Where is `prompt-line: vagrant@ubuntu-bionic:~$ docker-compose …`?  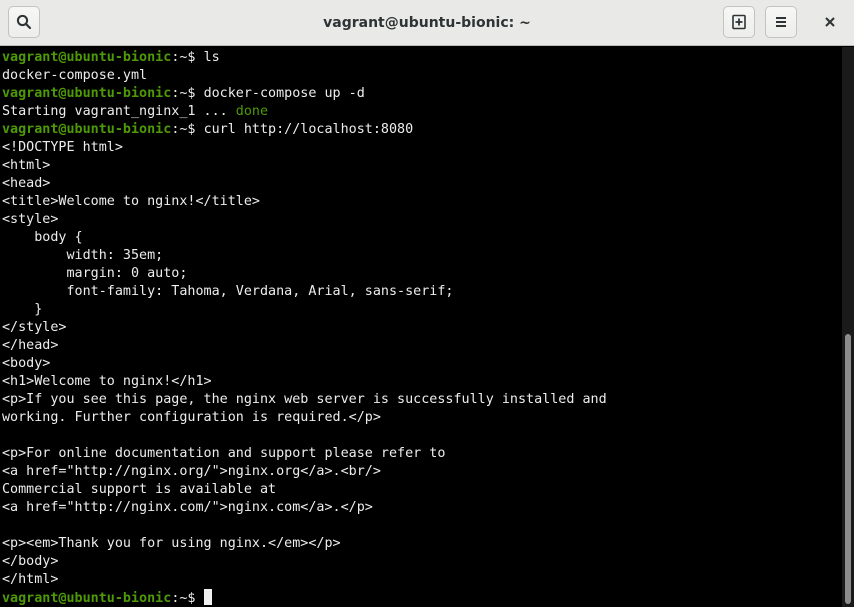
prompt-line: vagrant@ubuntu-bionic:~$ docker-compose … is located at coordinates (422, 94).